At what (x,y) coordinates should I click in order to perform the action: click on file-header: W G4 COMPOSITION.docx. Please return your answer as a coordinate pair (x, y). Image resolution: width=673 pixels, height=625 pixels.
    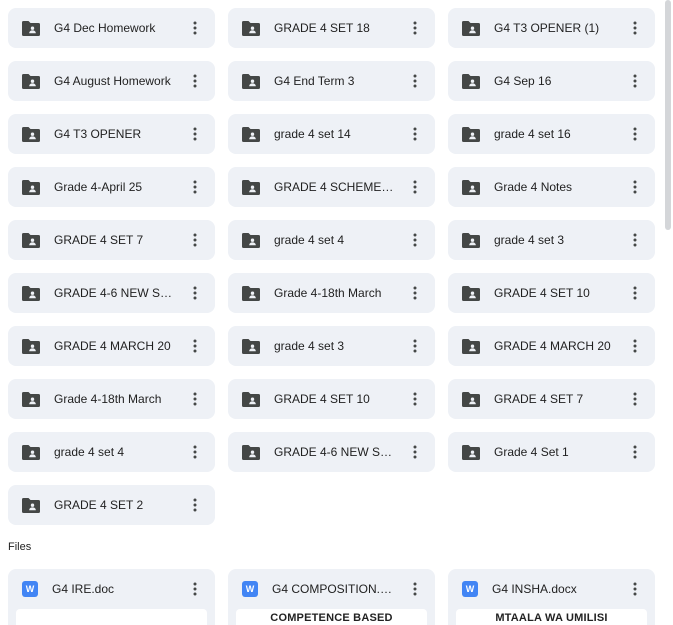
    Looking at the image, I should click on (331, 589).